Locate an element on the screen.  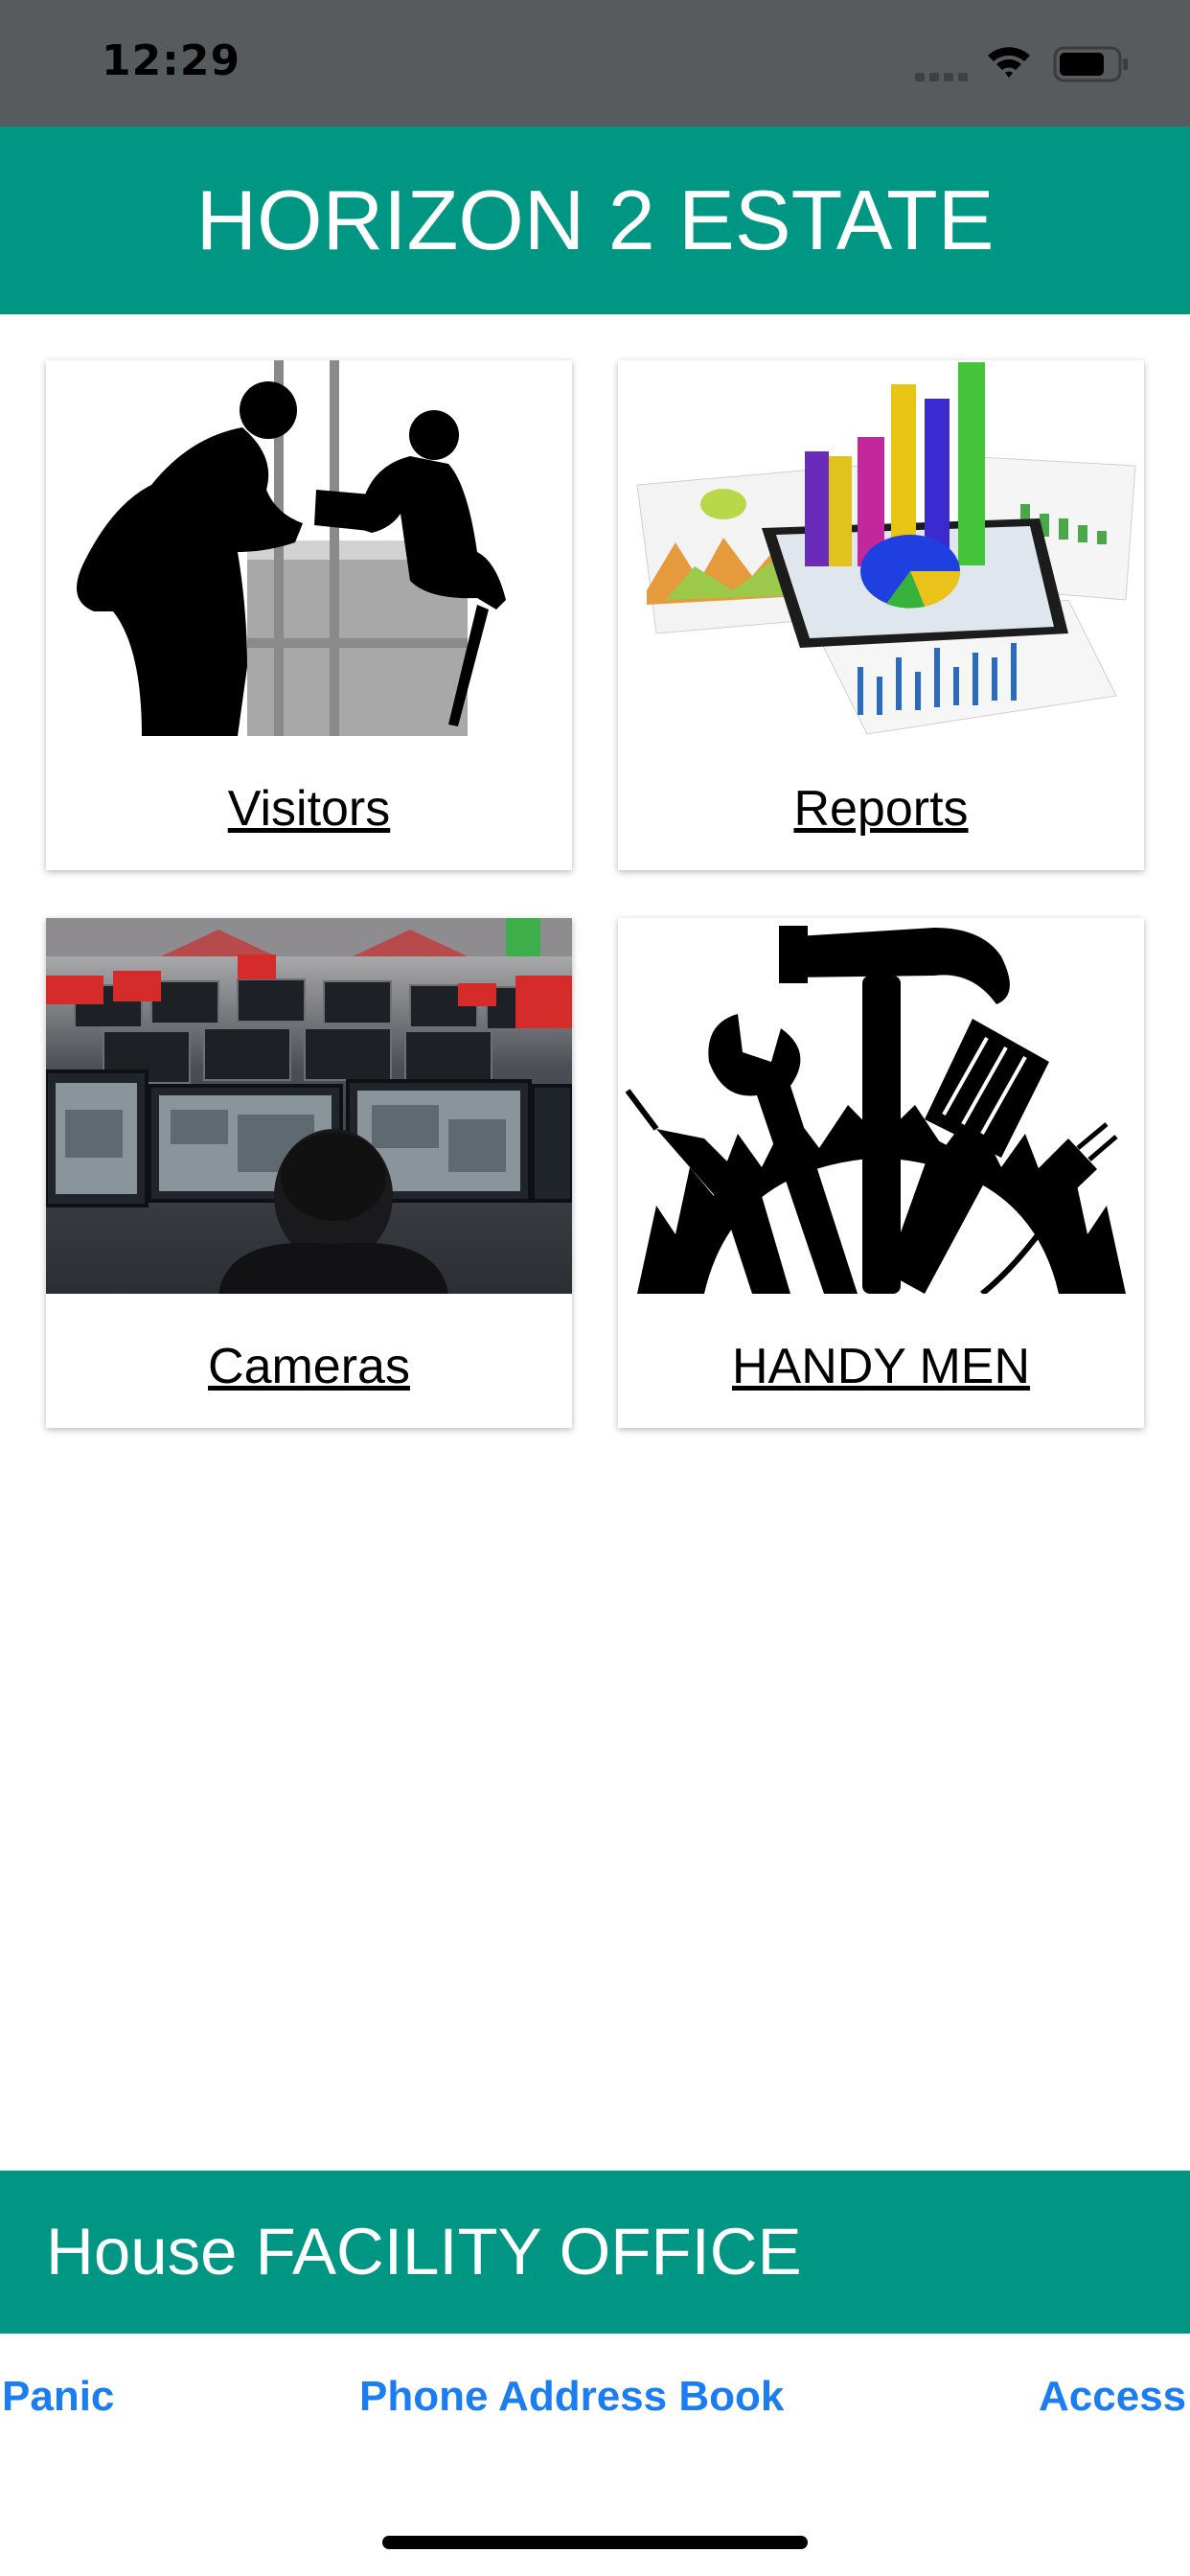
battery-icon is located at coordinates (1091, 64).